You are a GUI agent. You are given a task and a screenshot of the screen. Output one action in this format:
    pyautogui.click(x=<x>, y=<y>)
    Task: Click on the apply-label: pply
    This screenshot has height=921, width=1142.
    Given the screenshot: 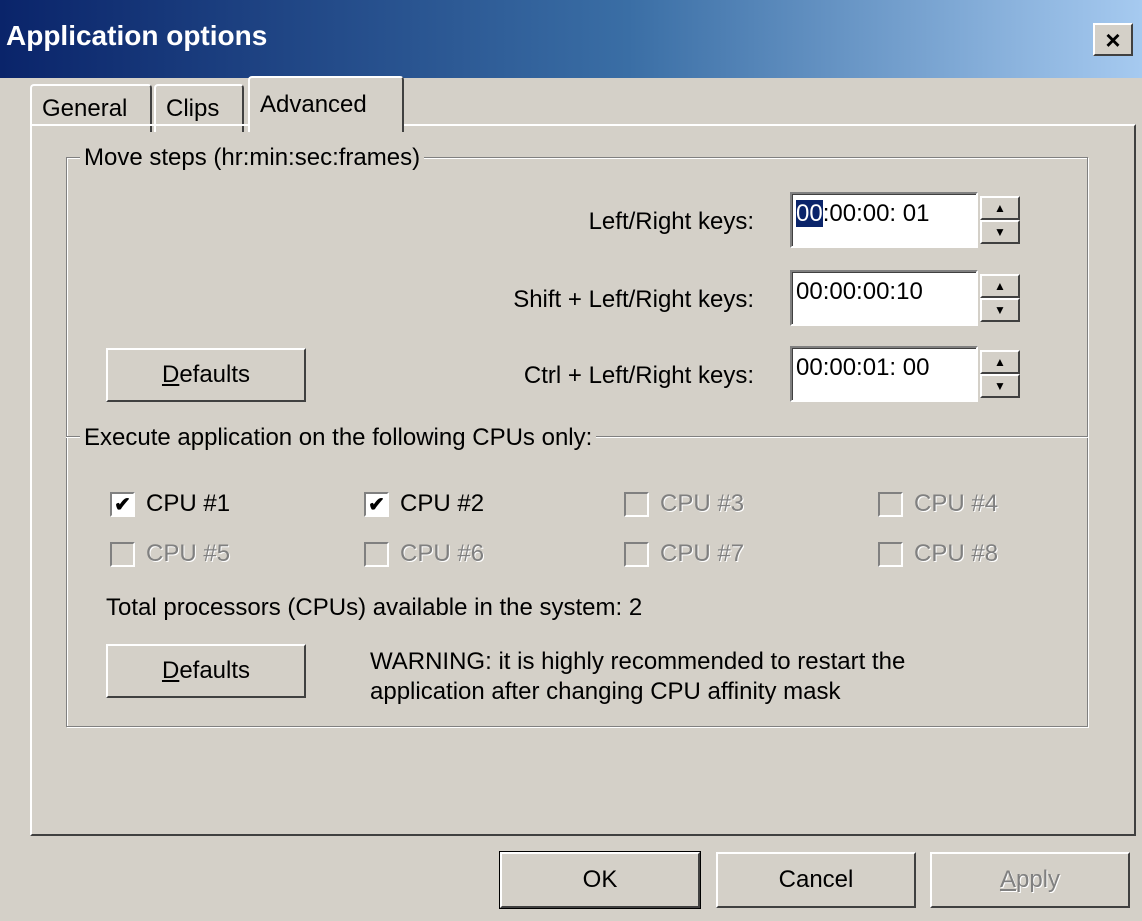 What is the action you would take?
    pyautogui.click(x=1038, y=879)
    